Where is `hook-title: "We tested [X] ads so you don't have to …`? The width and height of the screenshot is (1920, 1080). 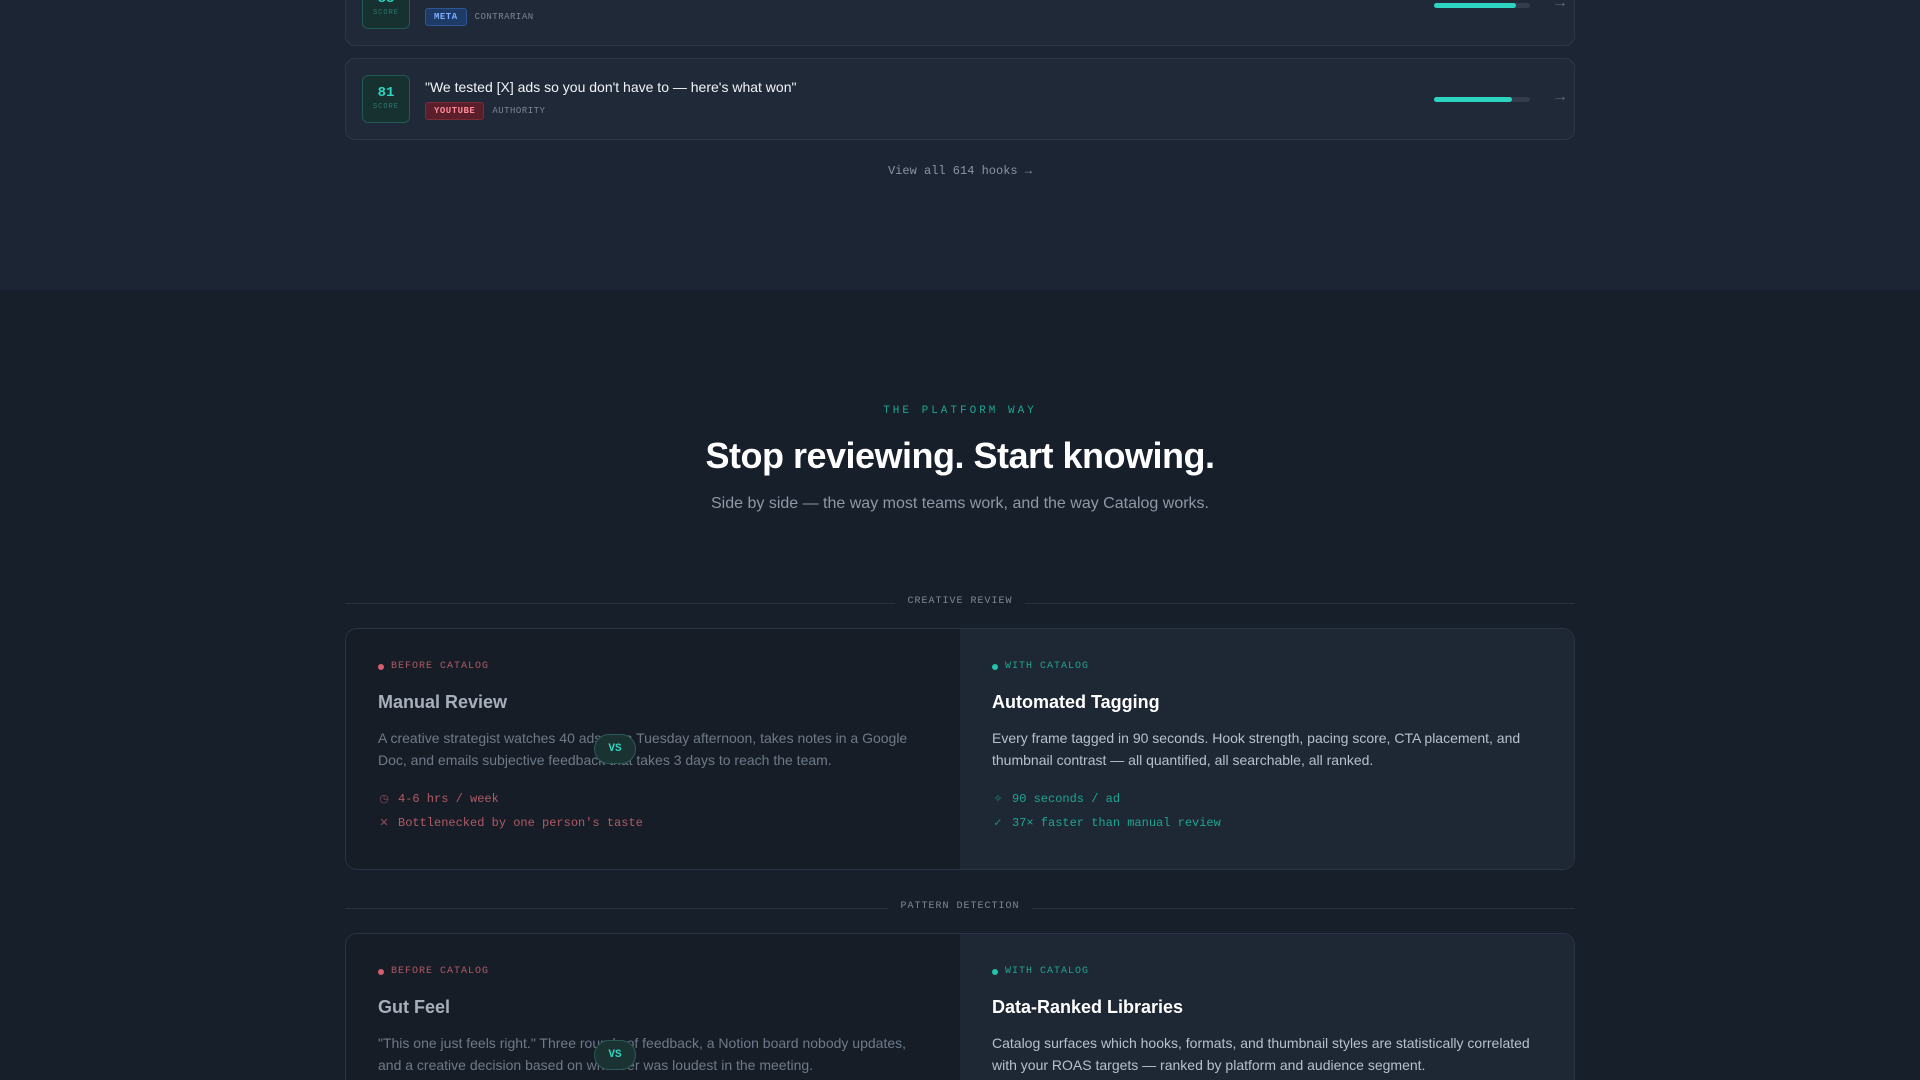 hook-title: "We tested [X] ads so you don't have to … is located at coordinates (611, 87).